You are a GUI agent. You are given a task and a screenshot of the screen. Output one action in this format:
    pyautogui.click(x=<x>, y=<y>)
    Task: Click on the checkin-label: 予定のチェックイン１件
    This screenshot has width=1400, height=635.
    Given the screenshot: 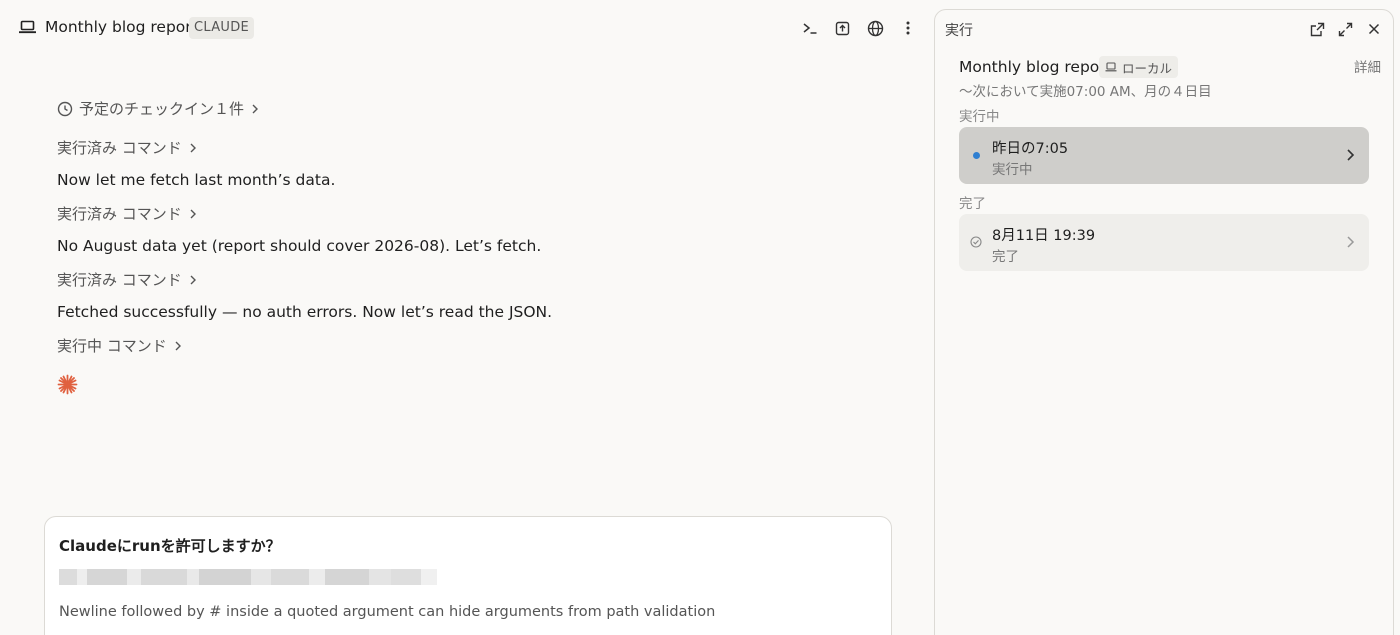 What is the action you would take?
    pyautogui.click(x=162, y=109)
    